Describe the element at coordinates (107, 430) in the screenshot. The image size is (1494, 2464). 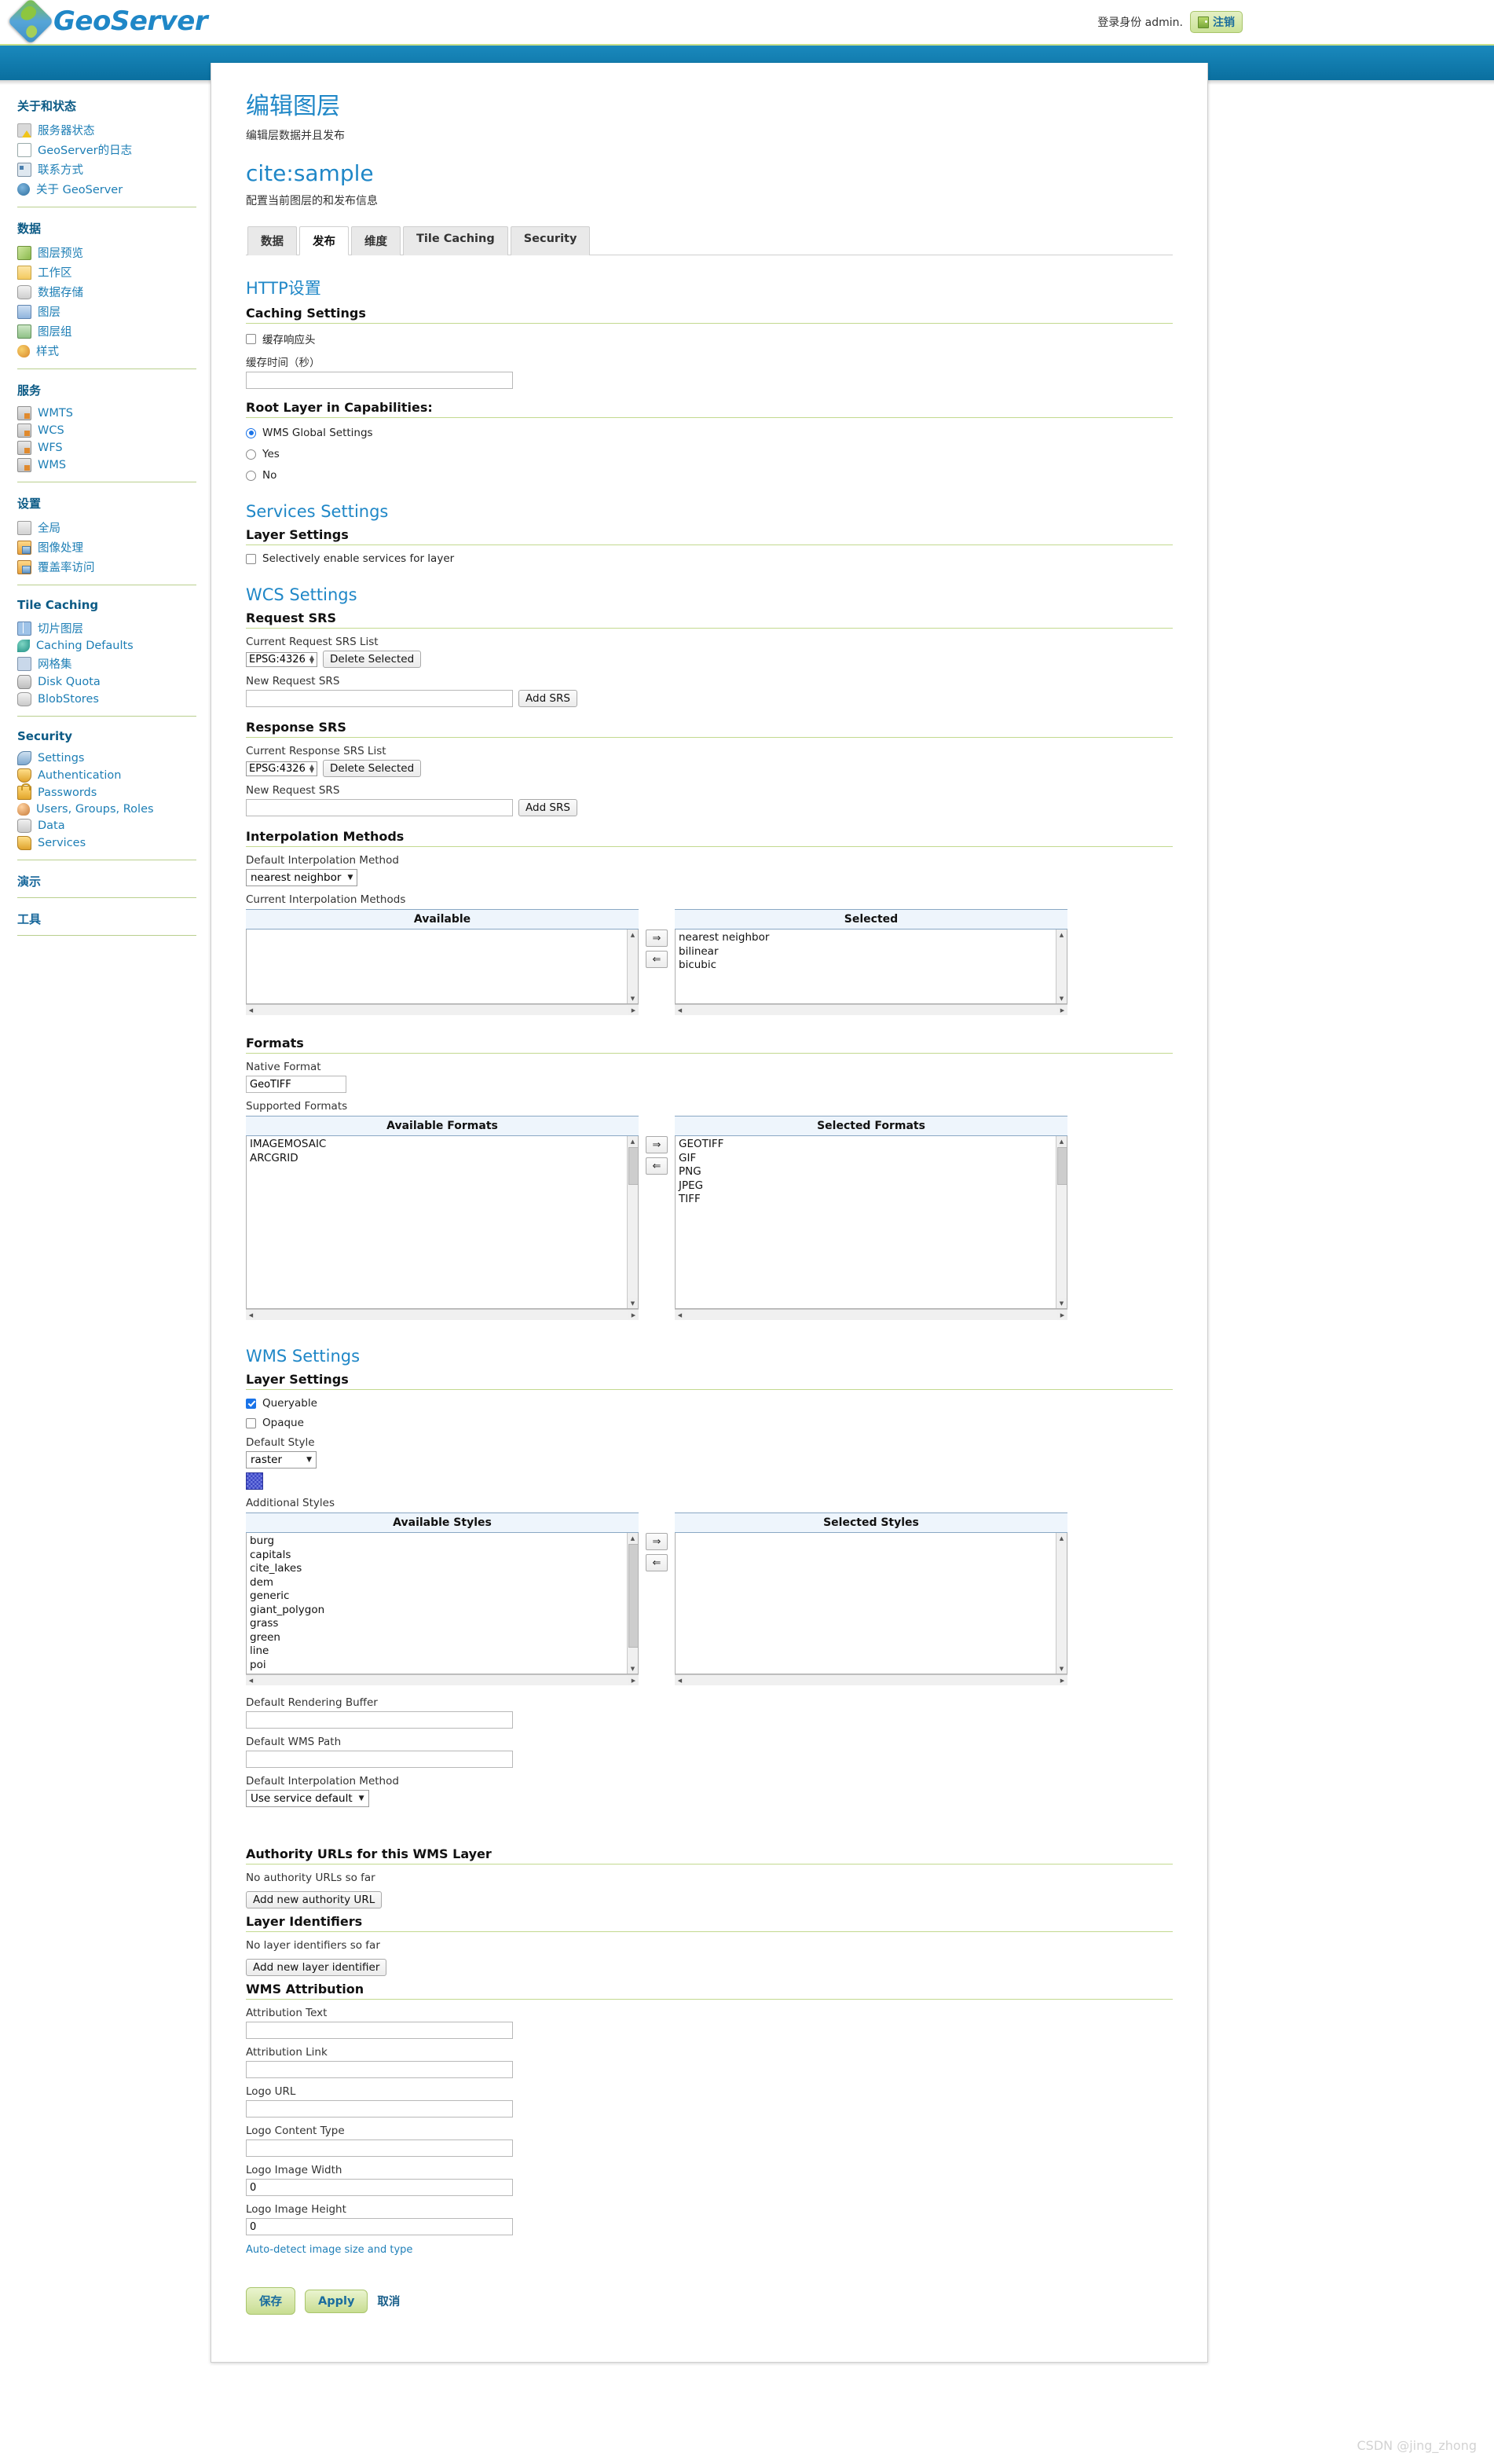
I see `sidebar-item-wcs: WCS` at that location.